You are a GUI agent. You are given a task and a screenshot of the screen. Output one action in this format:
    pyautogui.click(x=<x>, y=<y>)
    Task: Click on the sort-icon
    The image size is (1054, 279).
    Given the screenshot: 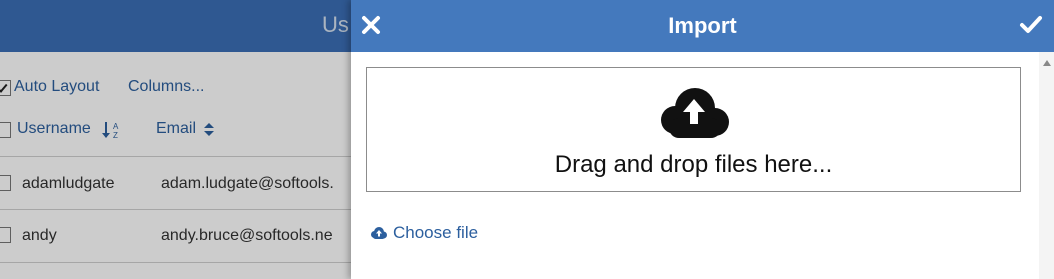 What is the action you would take?
    pyautogui.click(x=209, y=129)
    